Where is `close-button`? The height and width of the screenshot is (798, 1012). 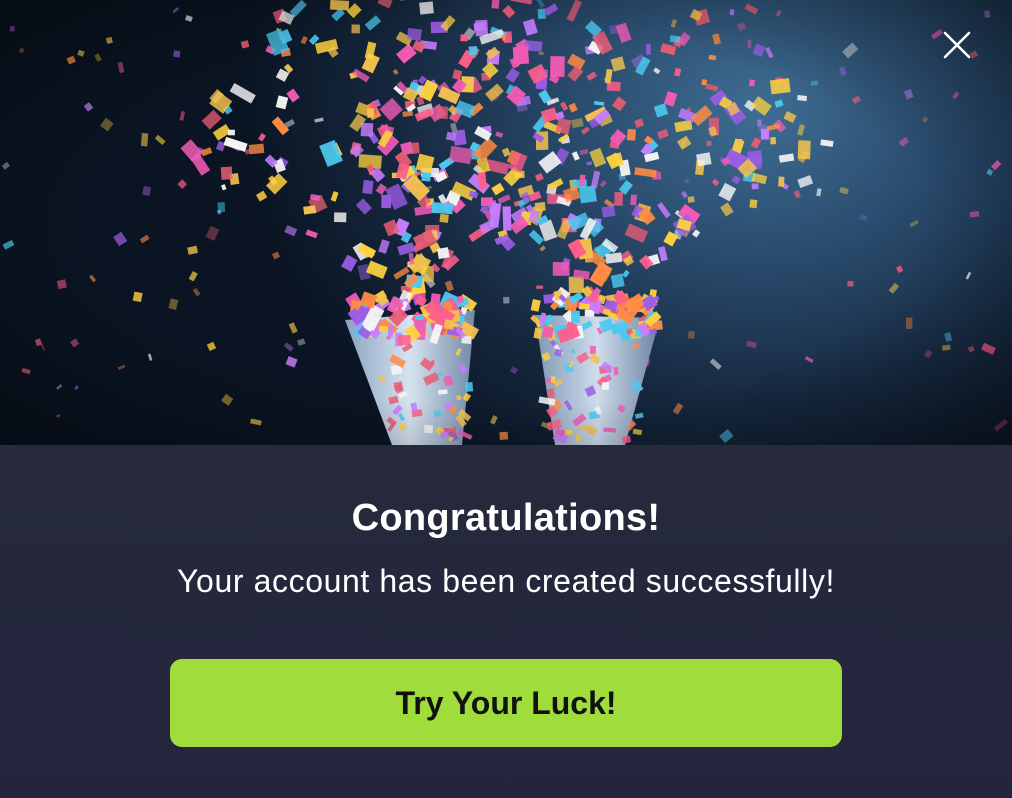 close-button is located at coordinates (962, 50).